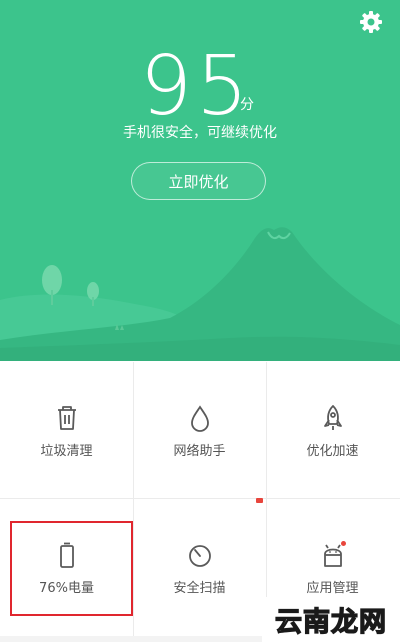  I want to click on tool-label: 优化加速, so click(332, 451).